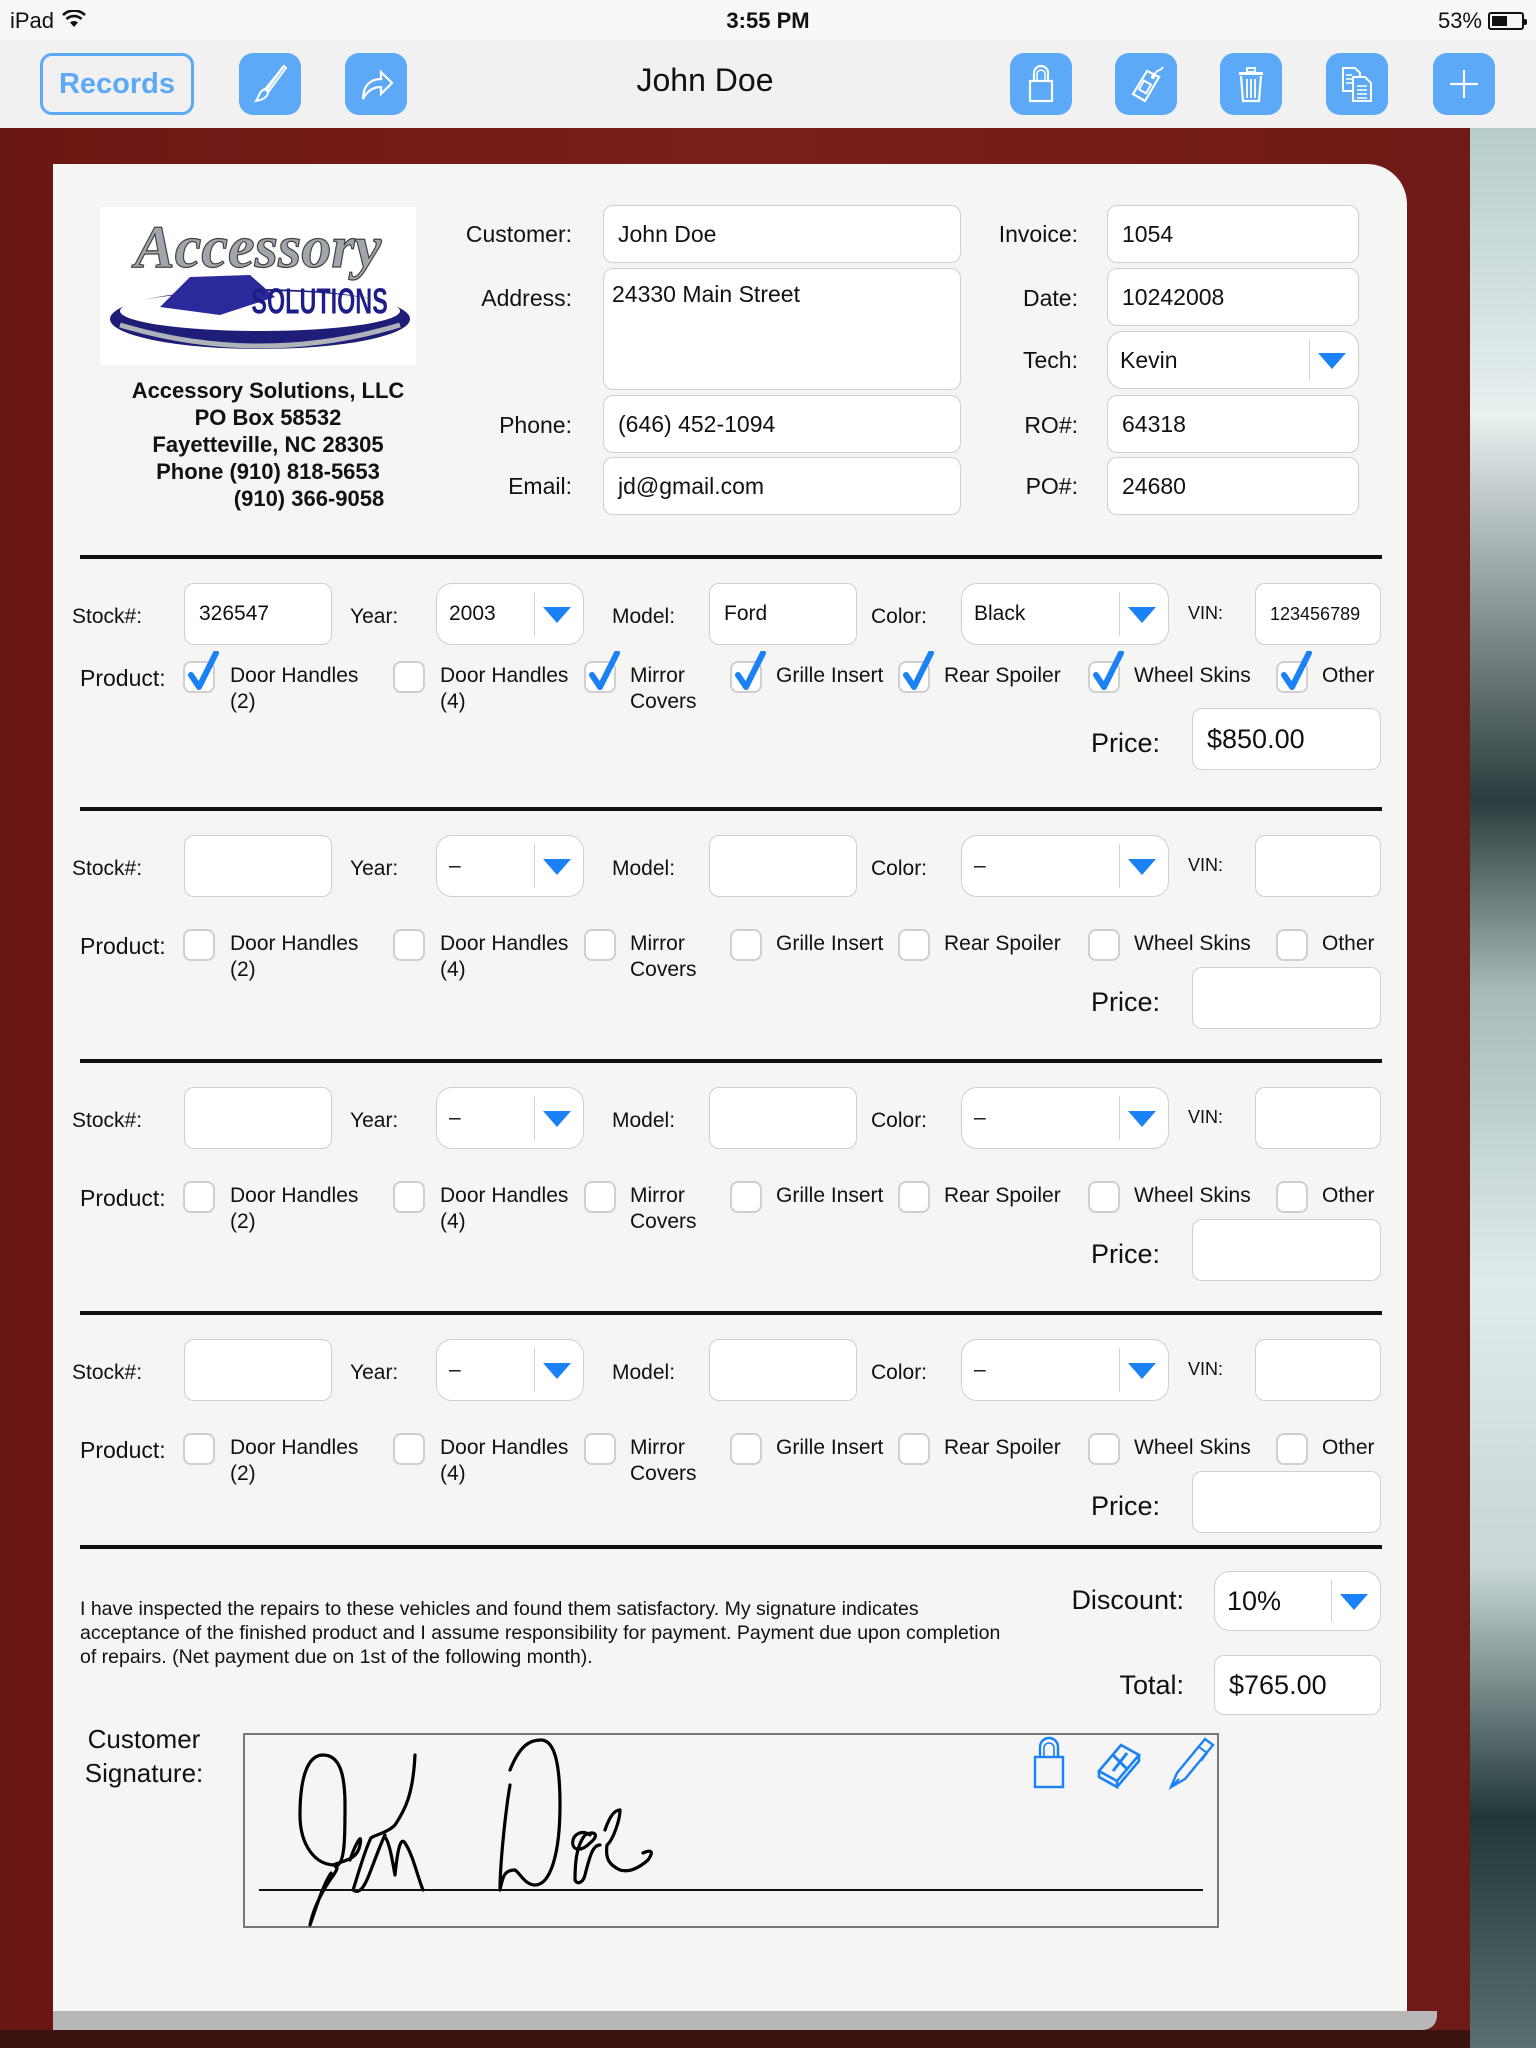 Image resolution: width=1536 pixels, height=2048 pixels. Describe the element at coordinates (294, 1461) in the screenshot. I see `product-option-label: Door Handles (2)` at that location.